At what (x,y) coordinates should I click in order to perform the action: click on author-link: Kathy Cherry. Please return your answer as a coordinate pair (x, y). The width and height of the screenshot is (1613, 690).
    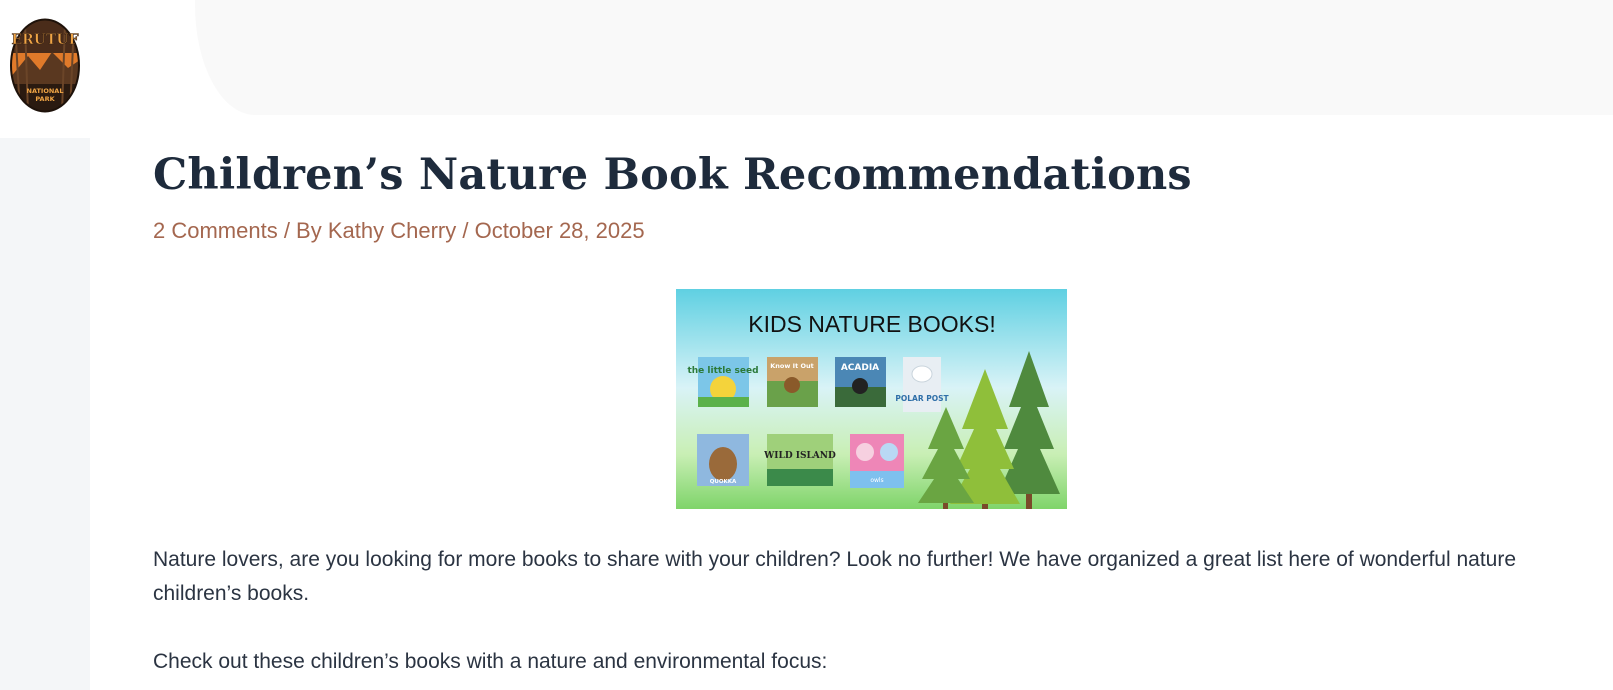
    Looking at the image, I should click on (392, 230).